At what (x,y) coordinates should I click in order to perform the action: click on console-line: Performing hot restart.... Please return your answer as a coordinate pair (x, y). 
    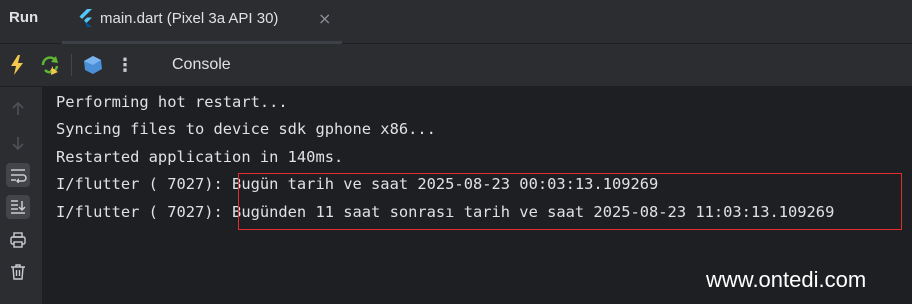
    Looking at the image, I should click on (172, 102).